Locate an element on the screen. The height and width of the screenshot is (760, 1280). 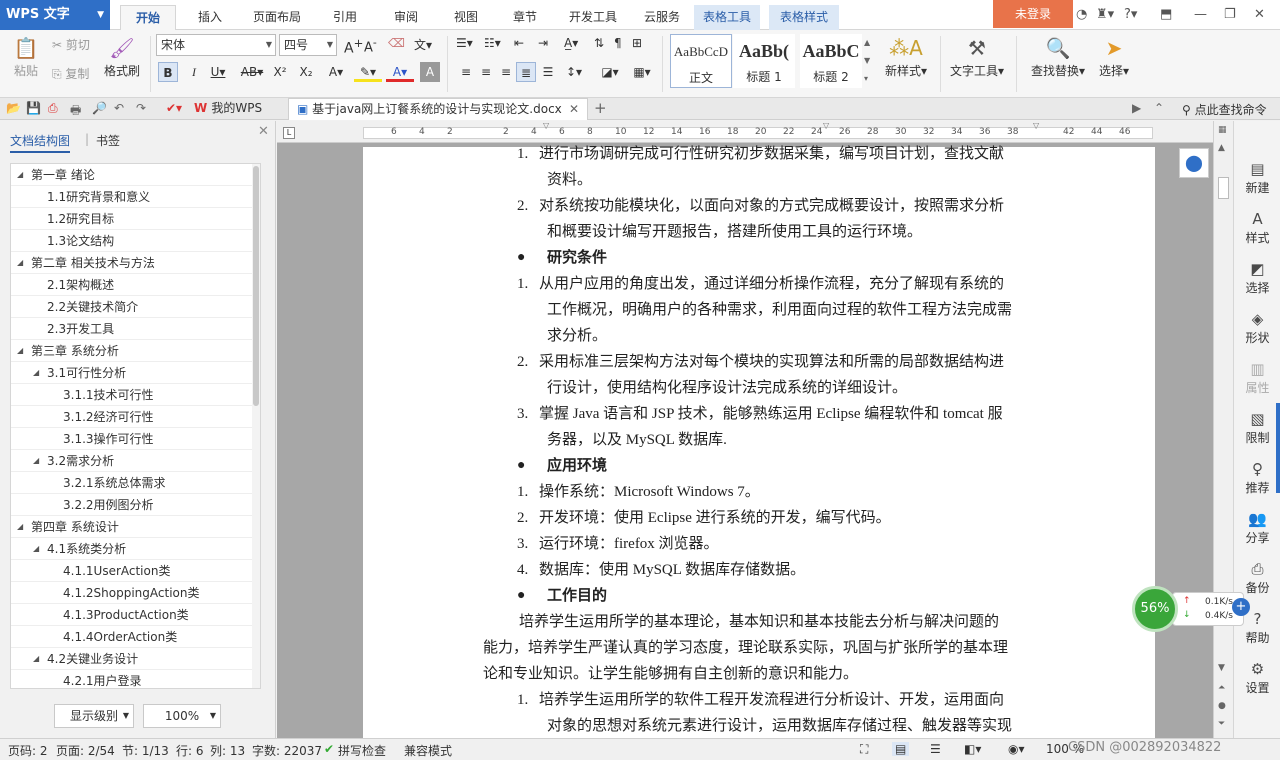
shading-icon: ◪▾ is located at coordinates (610, 72).